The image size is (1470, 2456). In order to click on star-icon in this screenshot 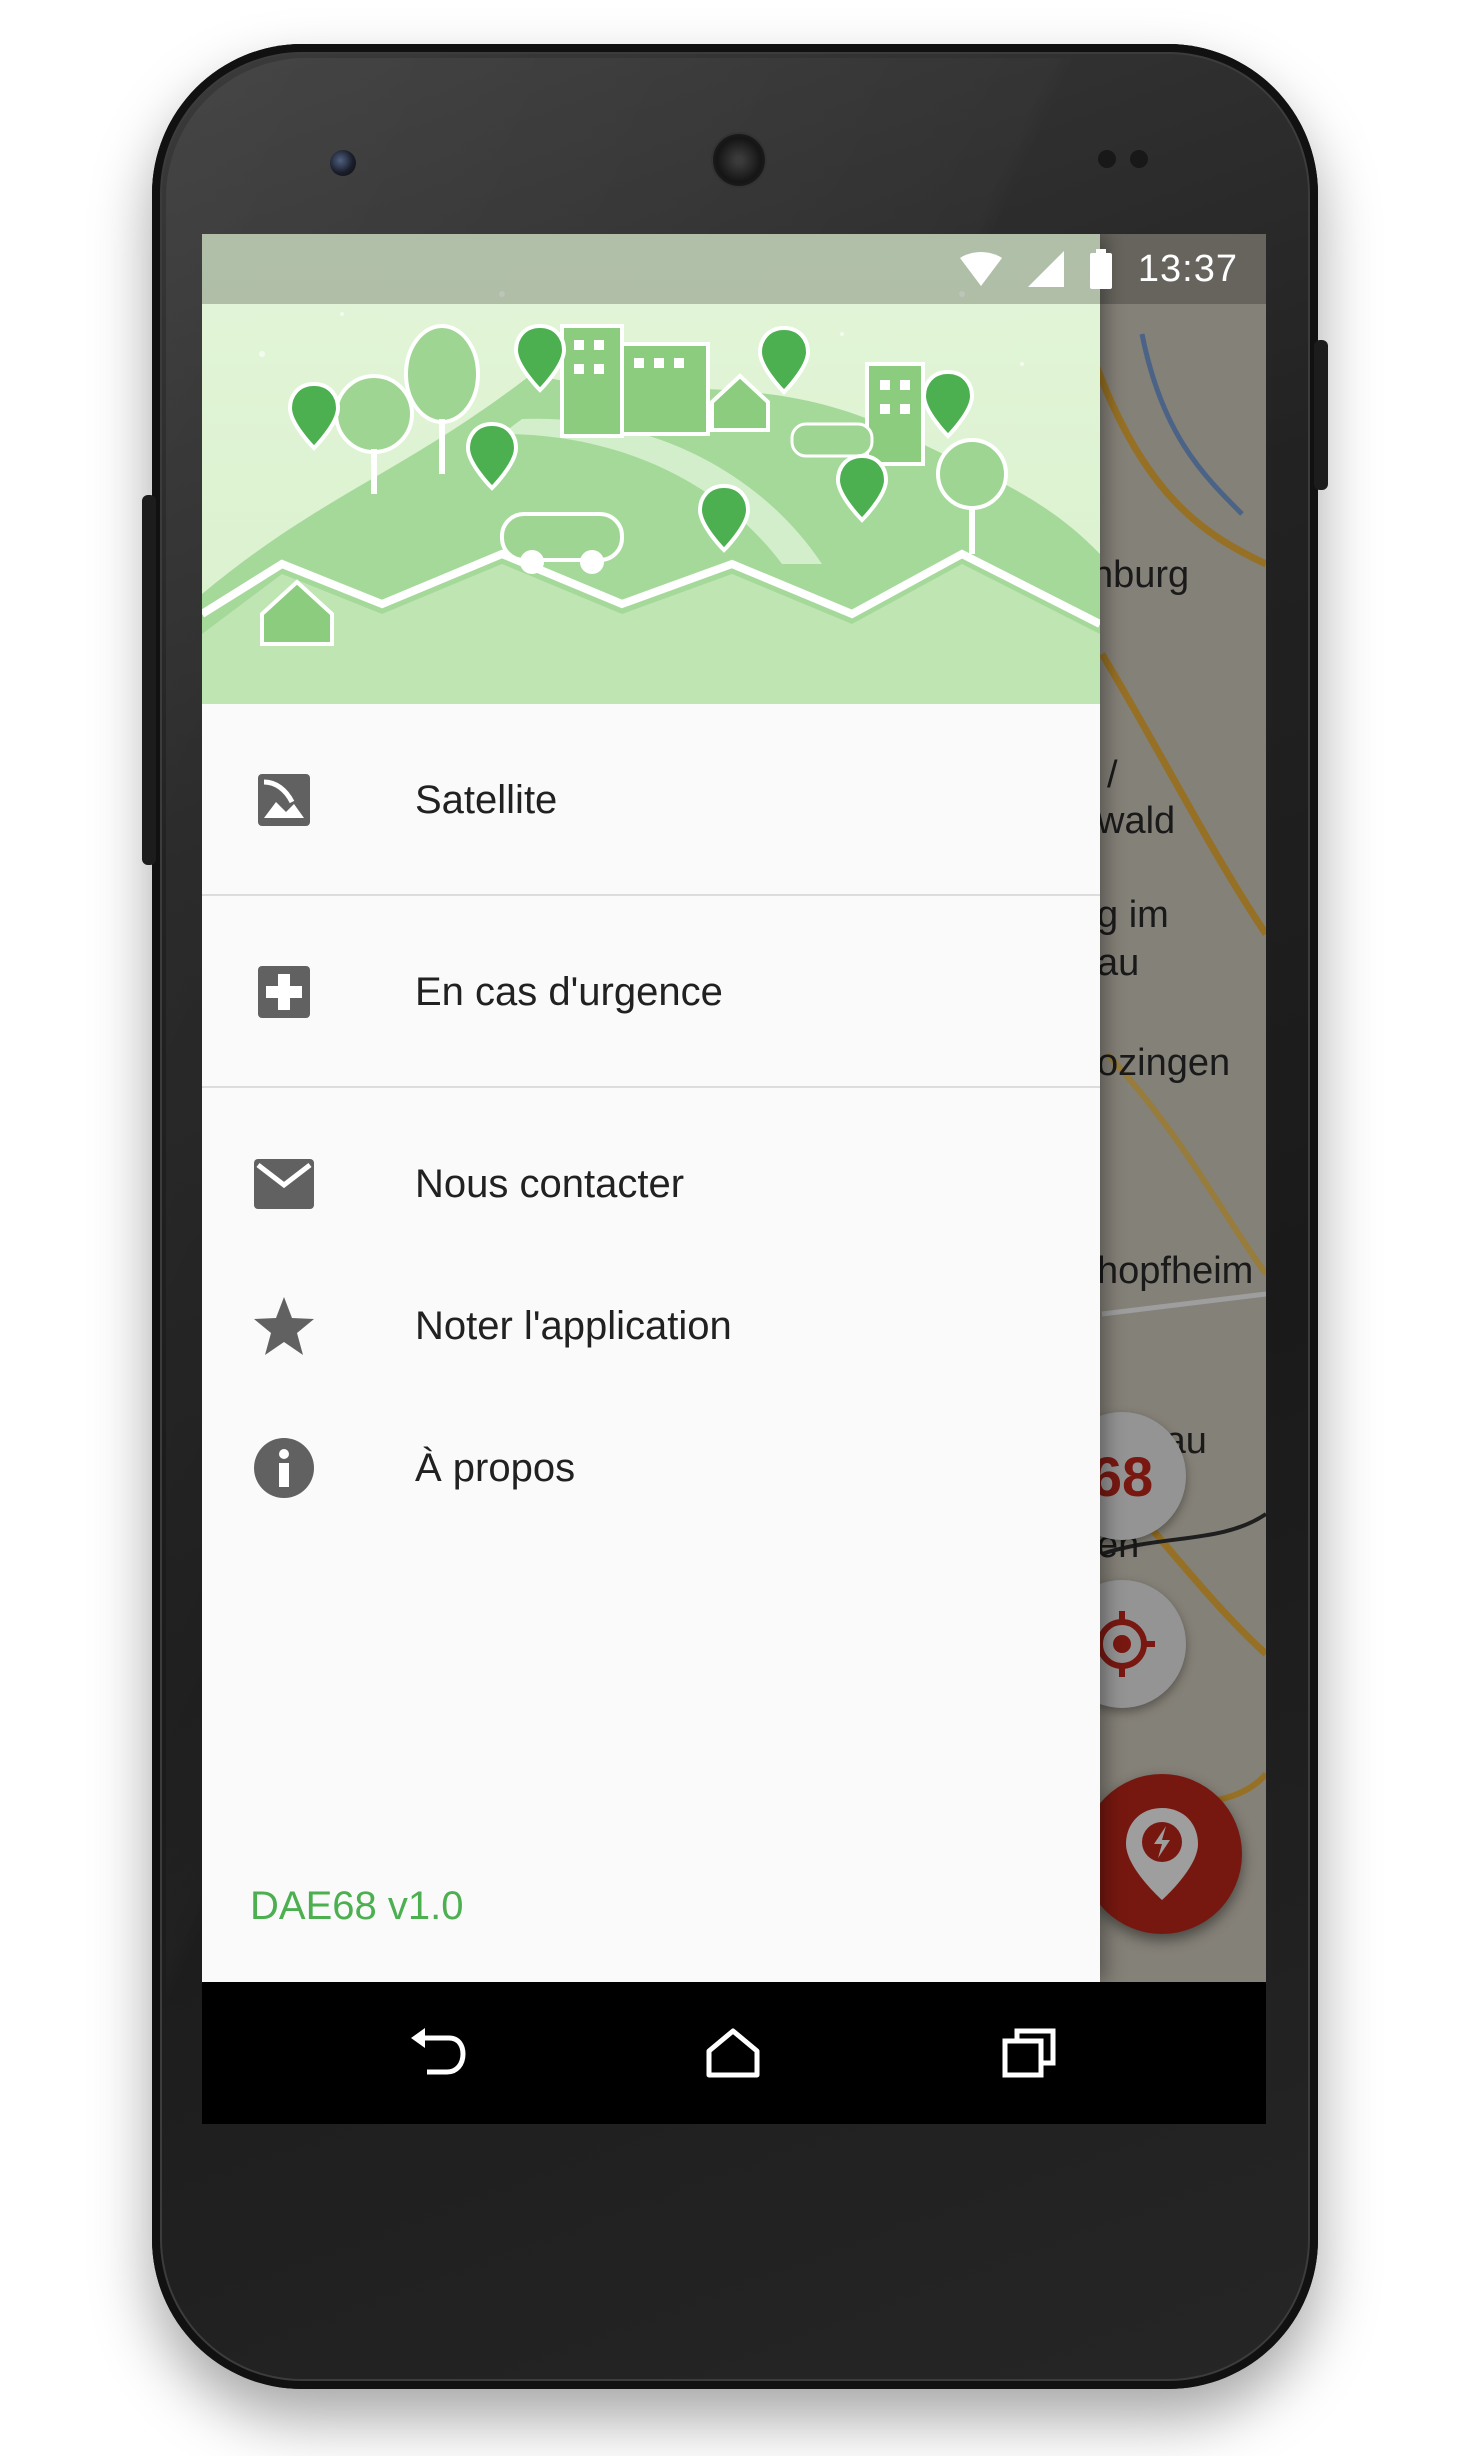, I will do `click(284, 1326)`.